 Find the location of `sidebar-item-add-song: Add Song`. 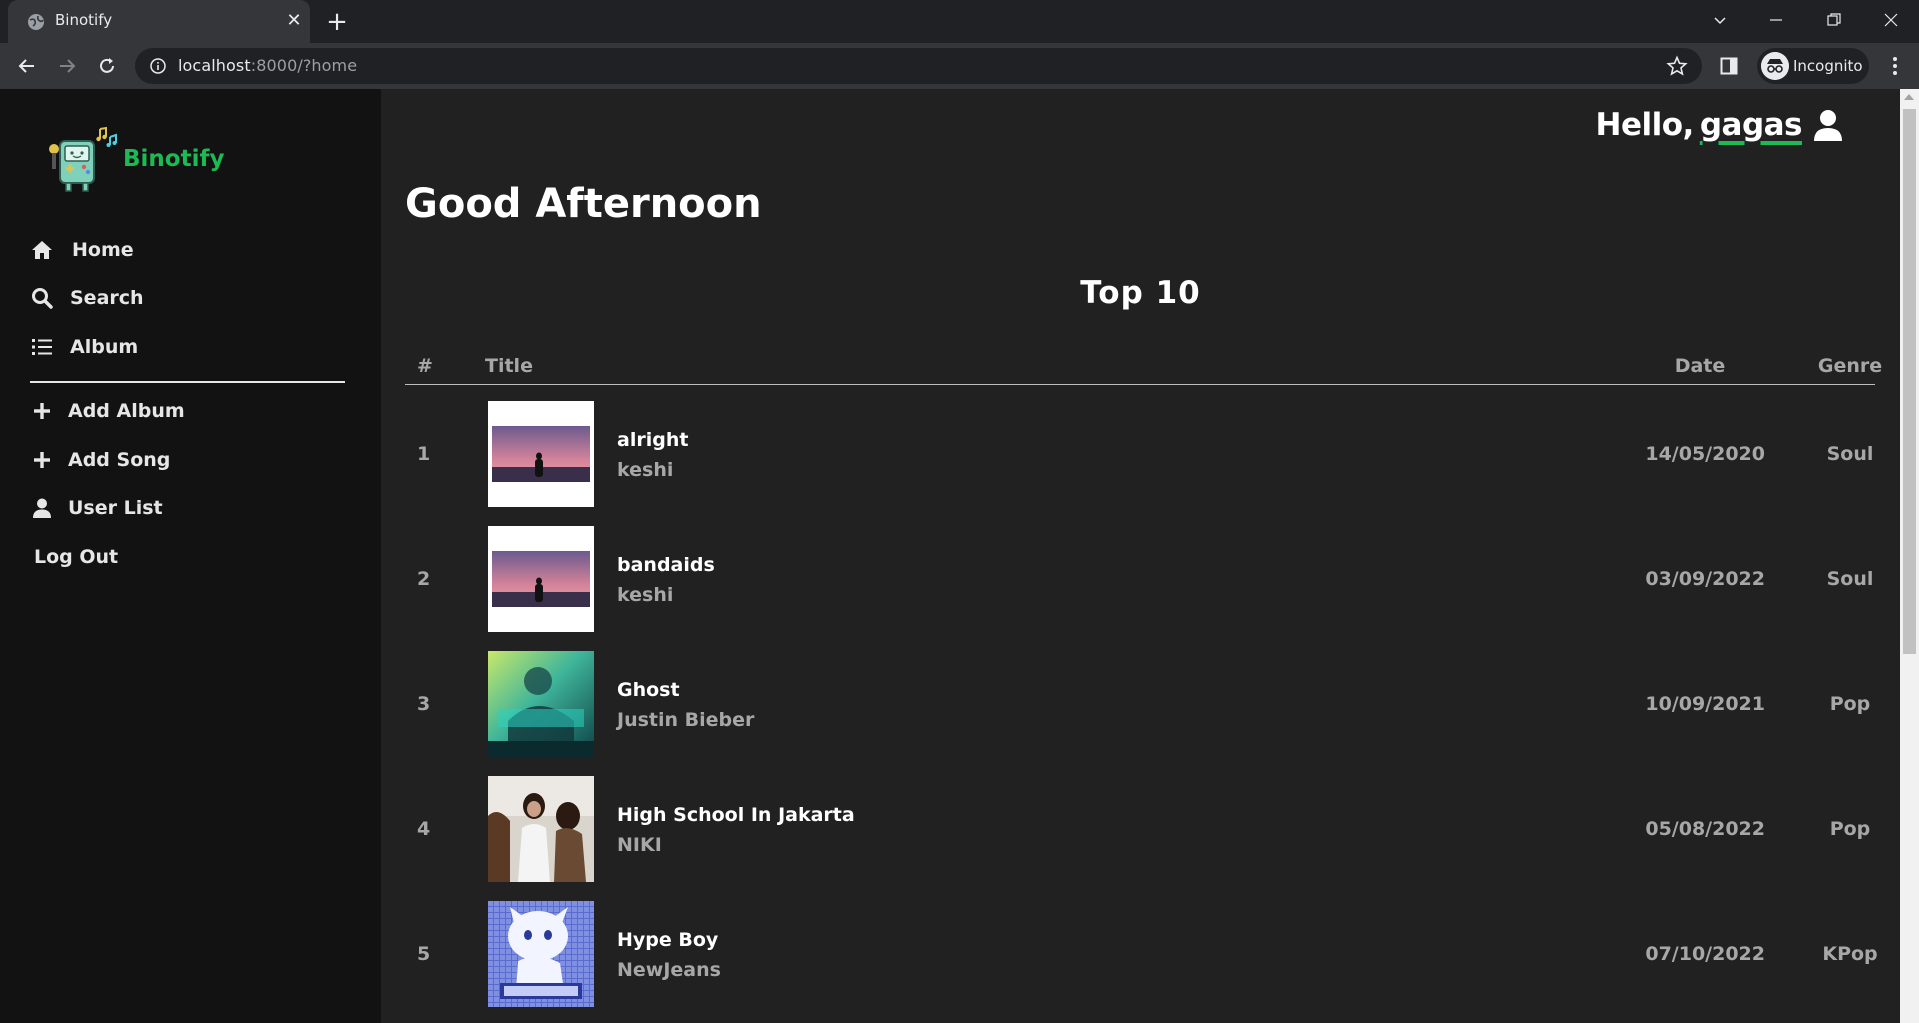

sidebar-item-add-song: Add Song is located at coordinates (100, 460).